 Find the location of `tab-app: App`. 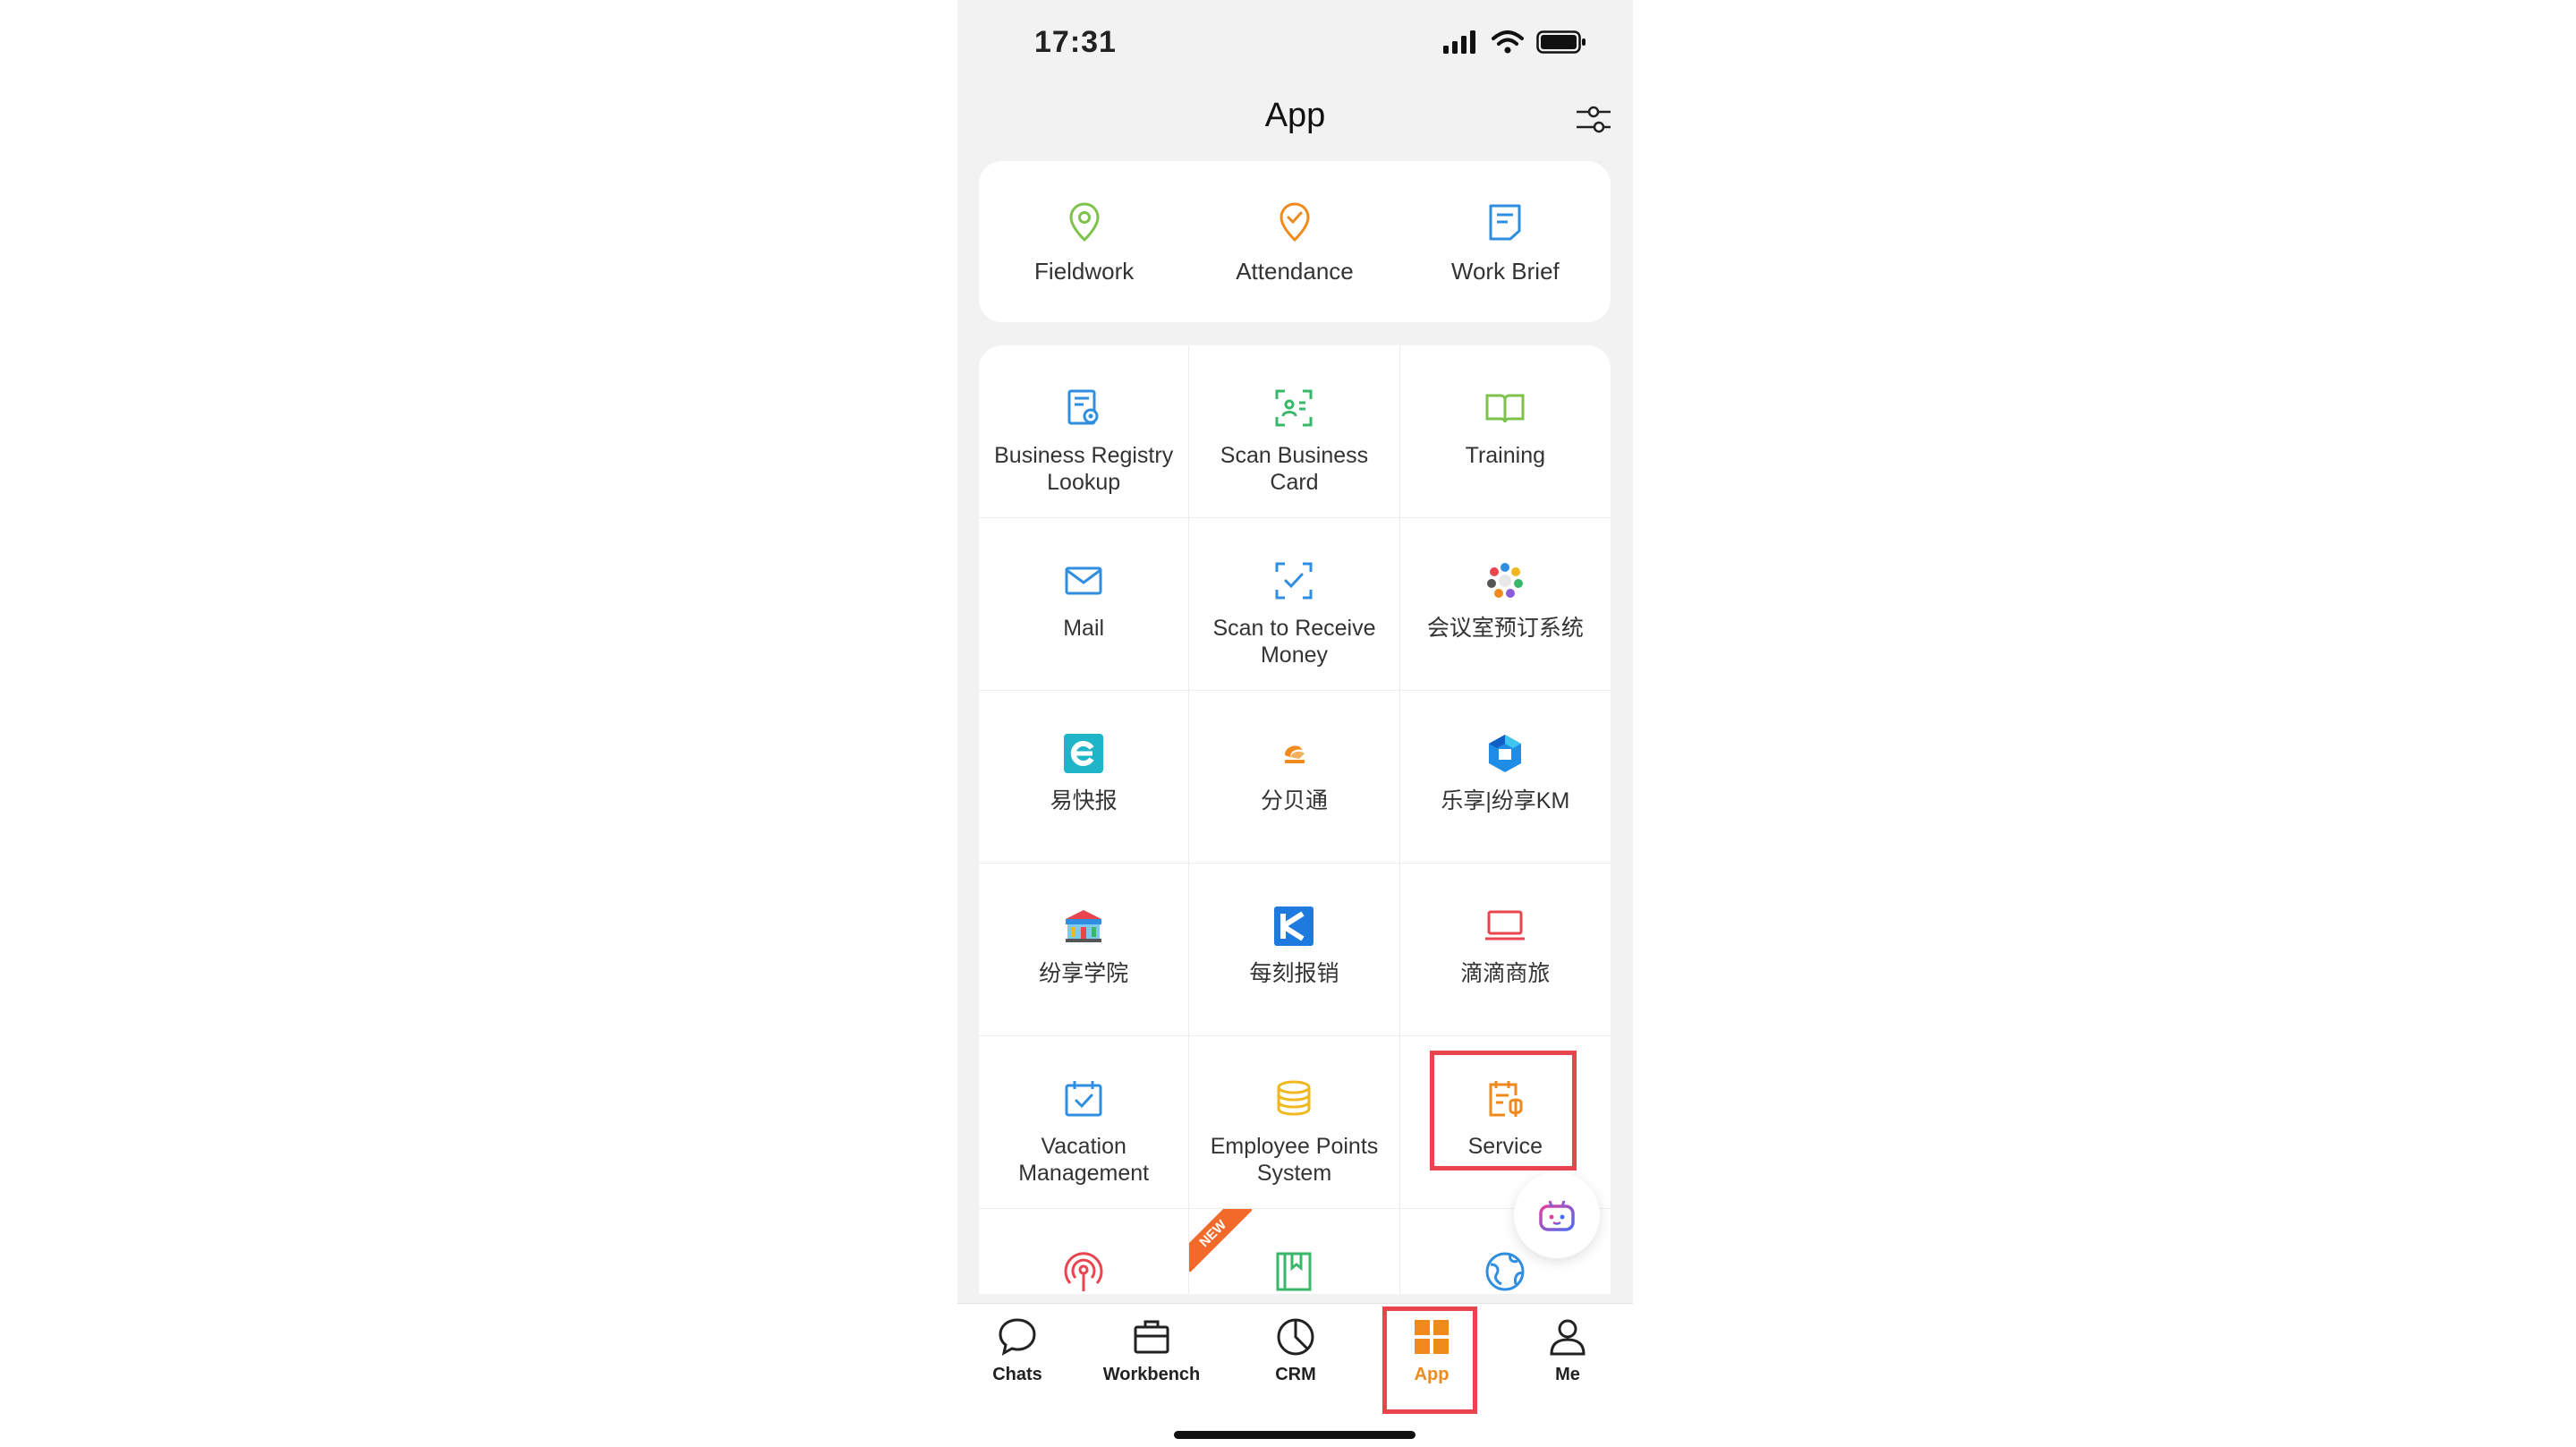

tab-app: App is located at coordinates (1431, 1350).